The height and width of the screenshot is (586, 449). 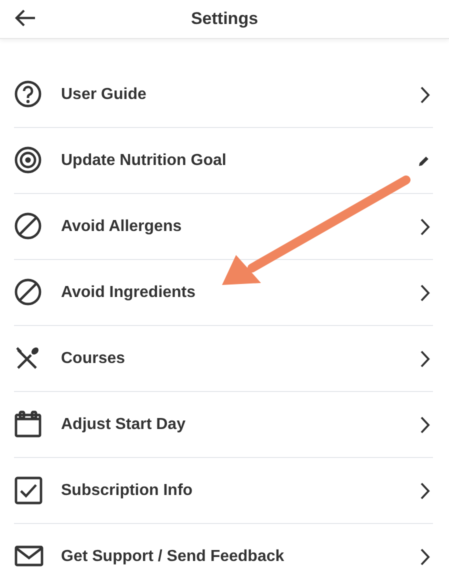 What do you see at coordinates (223, 95) in the screenshot?
I see `settings-item: User Guide` at bounding box center [223, 95].